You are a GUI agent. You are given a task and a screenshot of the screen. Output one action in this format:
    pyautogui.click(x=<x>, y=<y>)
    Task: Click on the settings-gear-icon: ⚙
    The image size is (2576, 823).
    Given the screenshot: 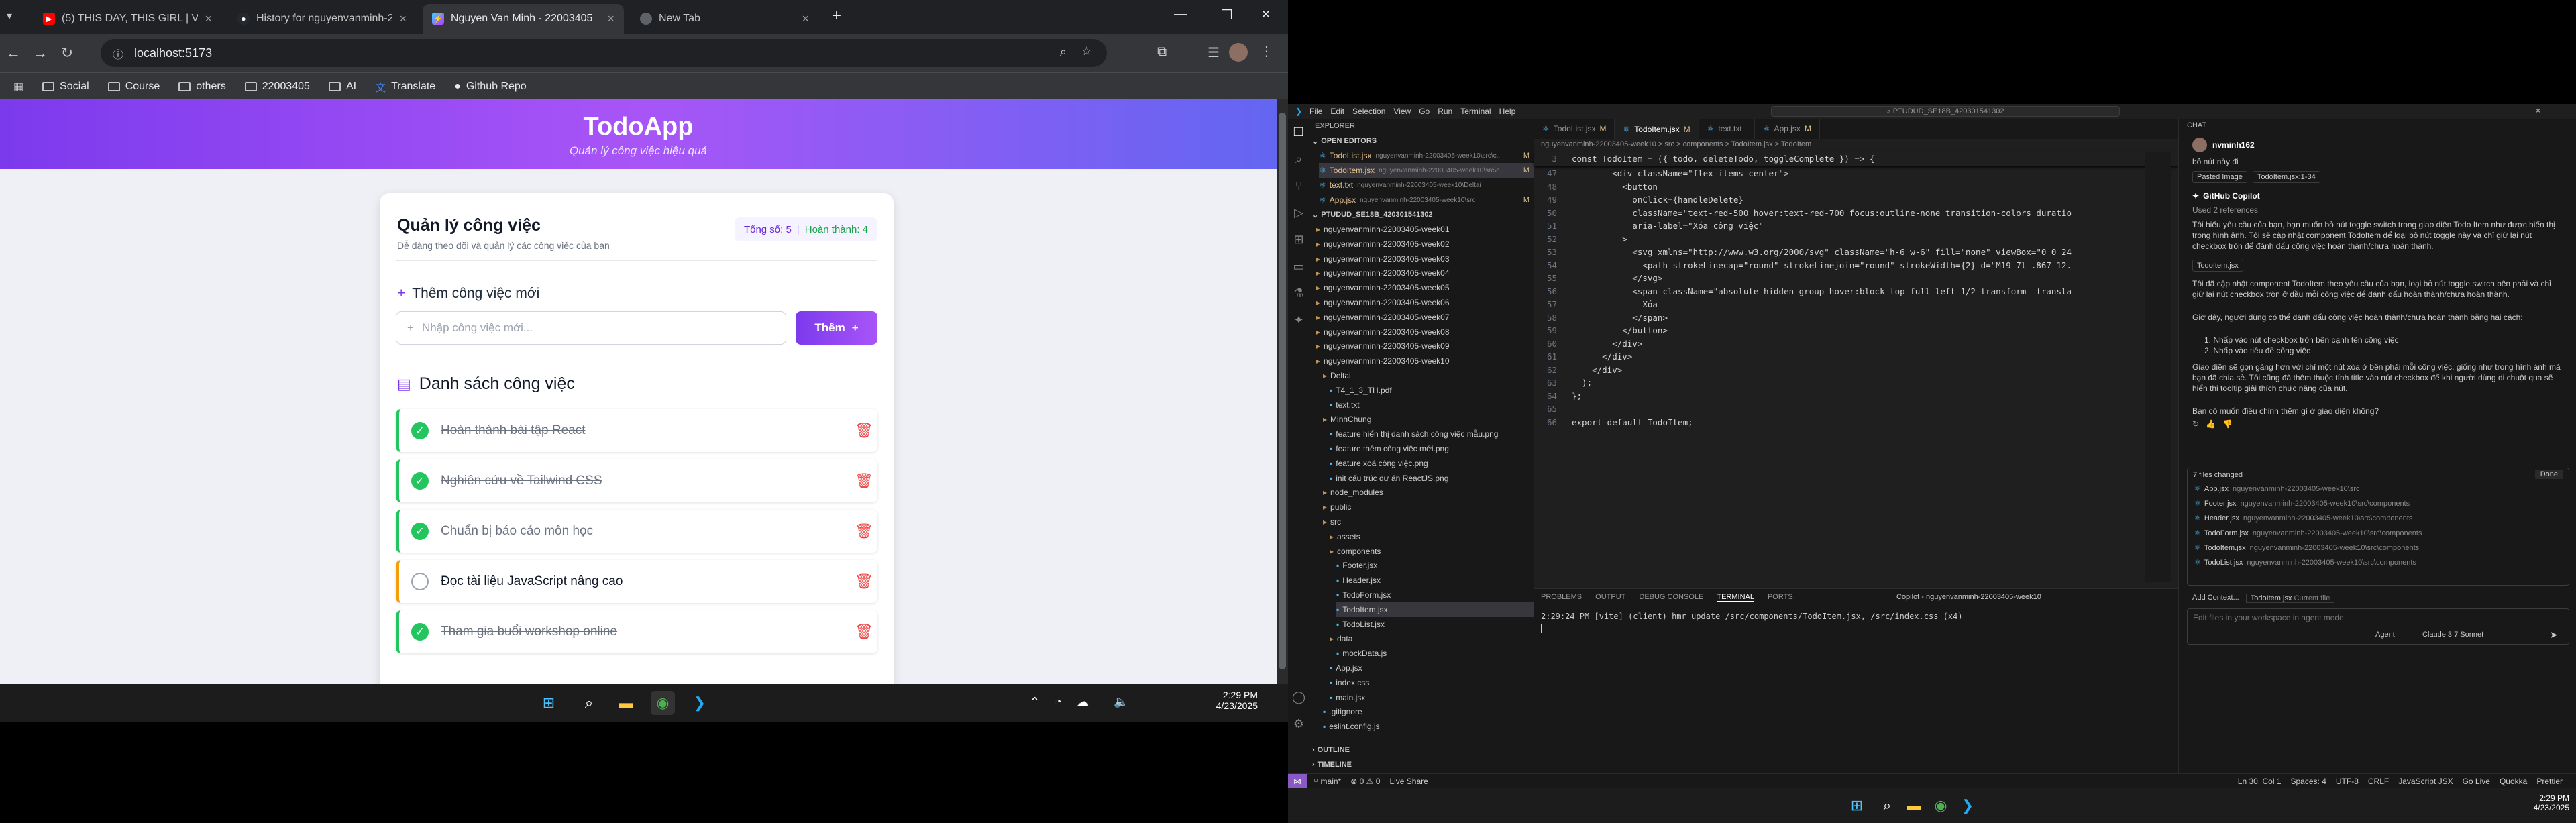 What is the action you would take?
    pyautogui.click(x=1299, y=724)
    